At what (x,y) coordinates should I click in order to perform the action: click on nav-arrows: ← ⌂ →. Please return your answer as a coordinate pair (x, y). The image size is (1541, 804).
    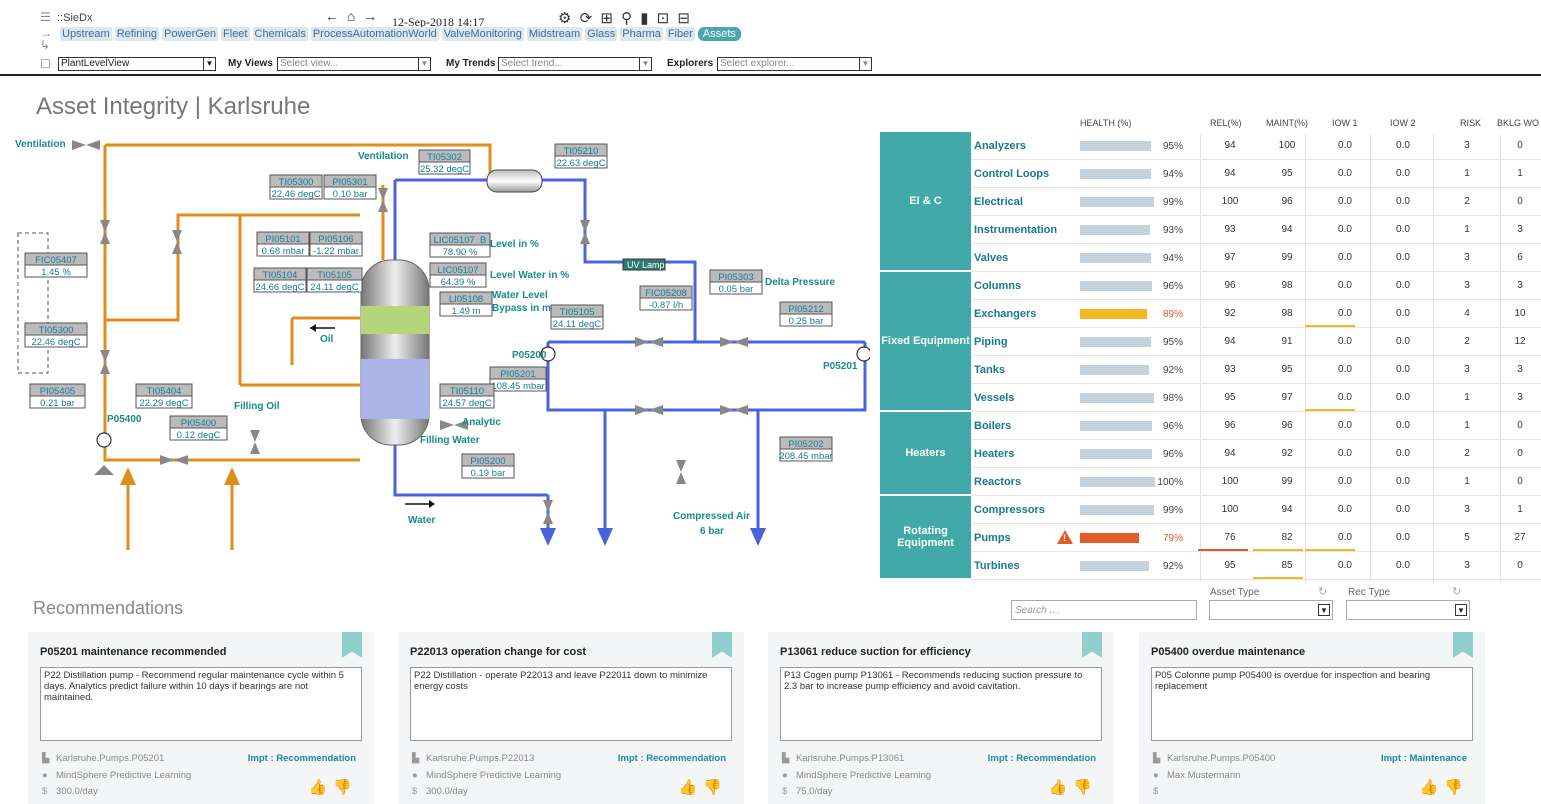
    Looking at the image, I should click on (352, 16).